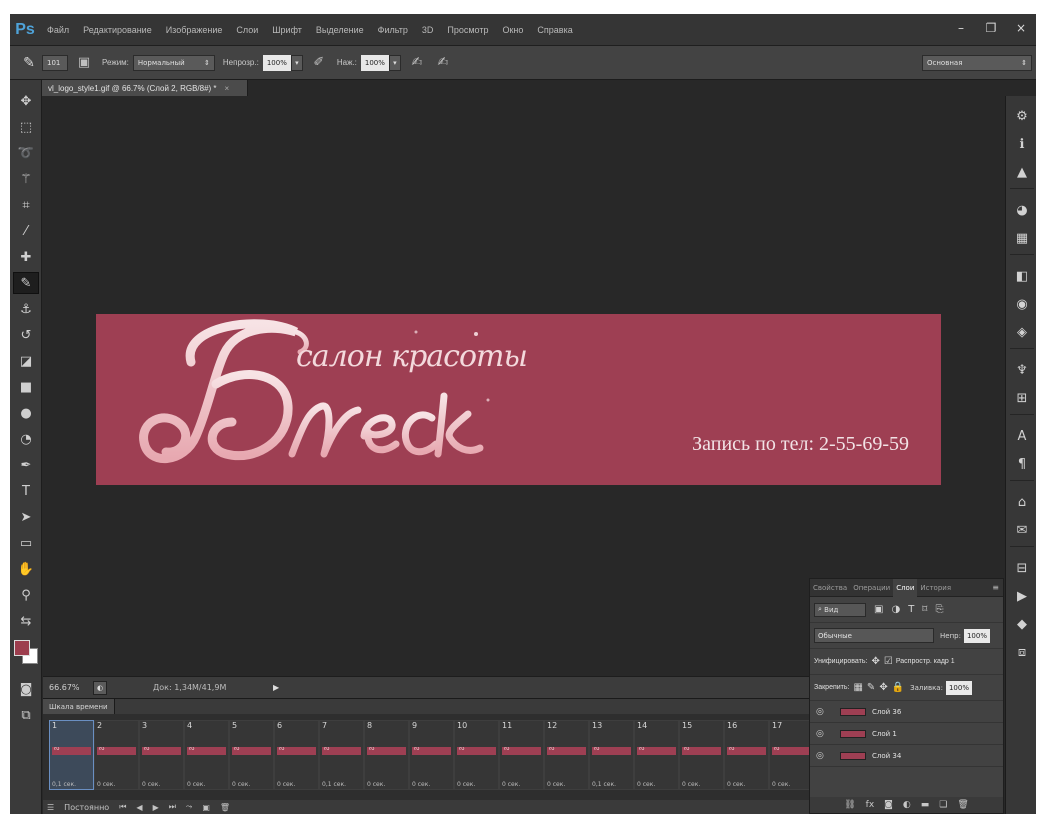  What do you see at coordinates (26, 439) in the screenshot?
I see `dodge-tool-icon: ◔` at bounding box center [26, 439].